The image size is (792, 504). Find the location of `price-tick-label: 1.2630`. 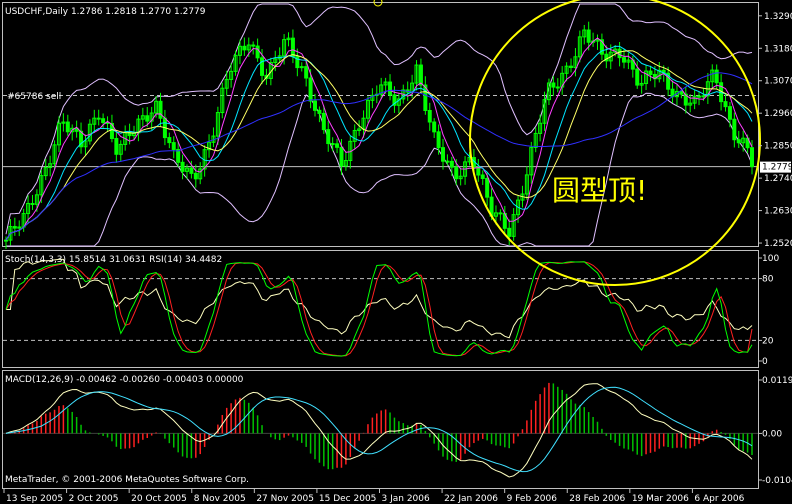

price-tick-label: 1.2630 is located at coordinates (778, 212).